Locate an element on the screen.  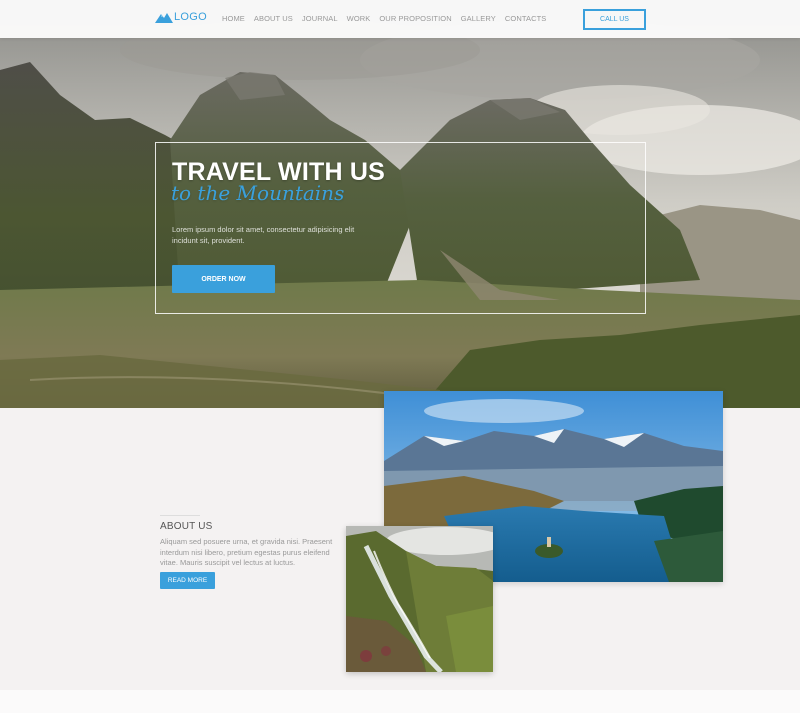
nav-gallery: GALLERY is located at coordinates (478, 18).